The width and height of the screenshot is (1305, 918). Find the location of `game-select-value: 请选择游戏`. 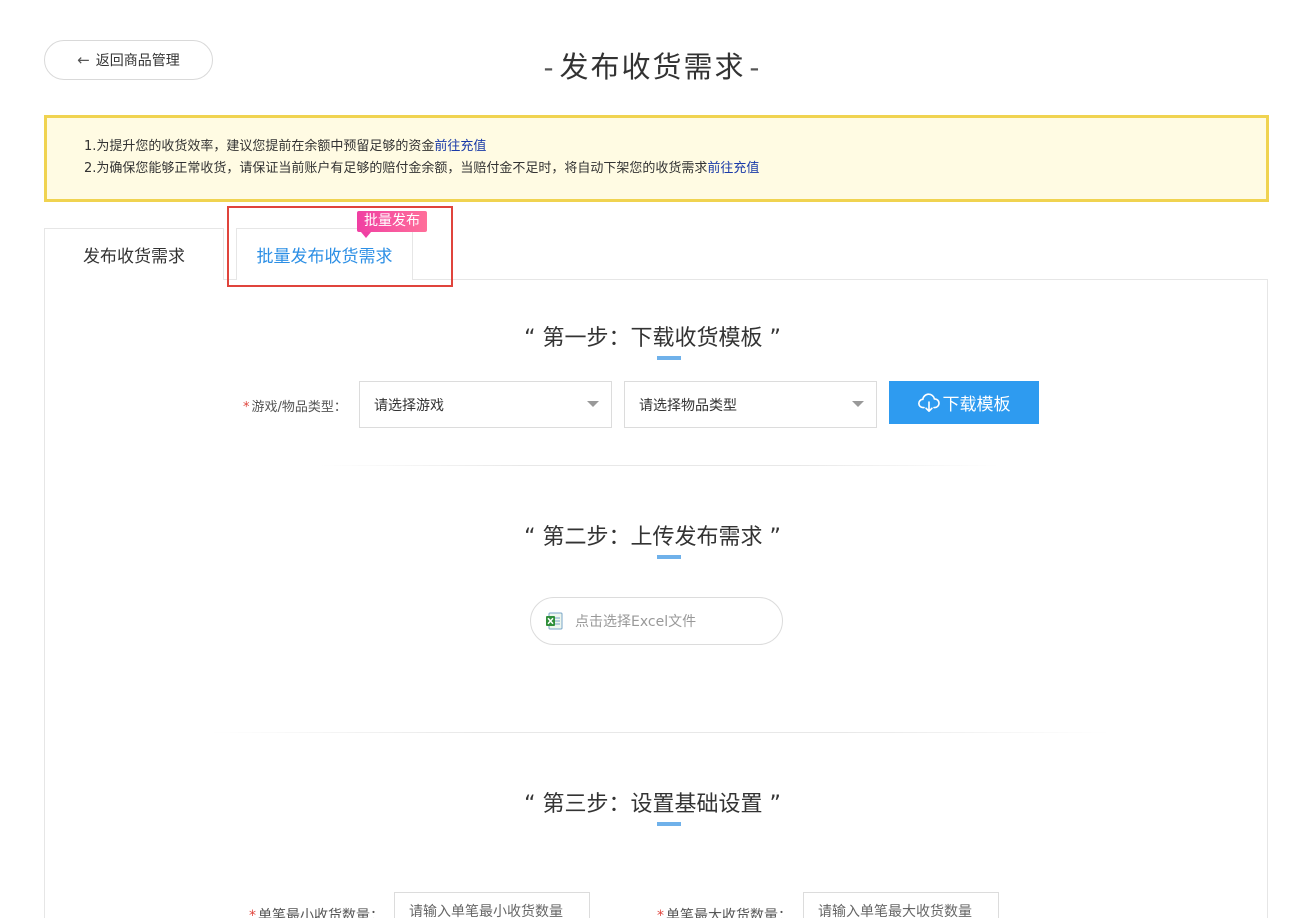

game-select-value: 请选择游戏 is located at coordinates (409, 405).